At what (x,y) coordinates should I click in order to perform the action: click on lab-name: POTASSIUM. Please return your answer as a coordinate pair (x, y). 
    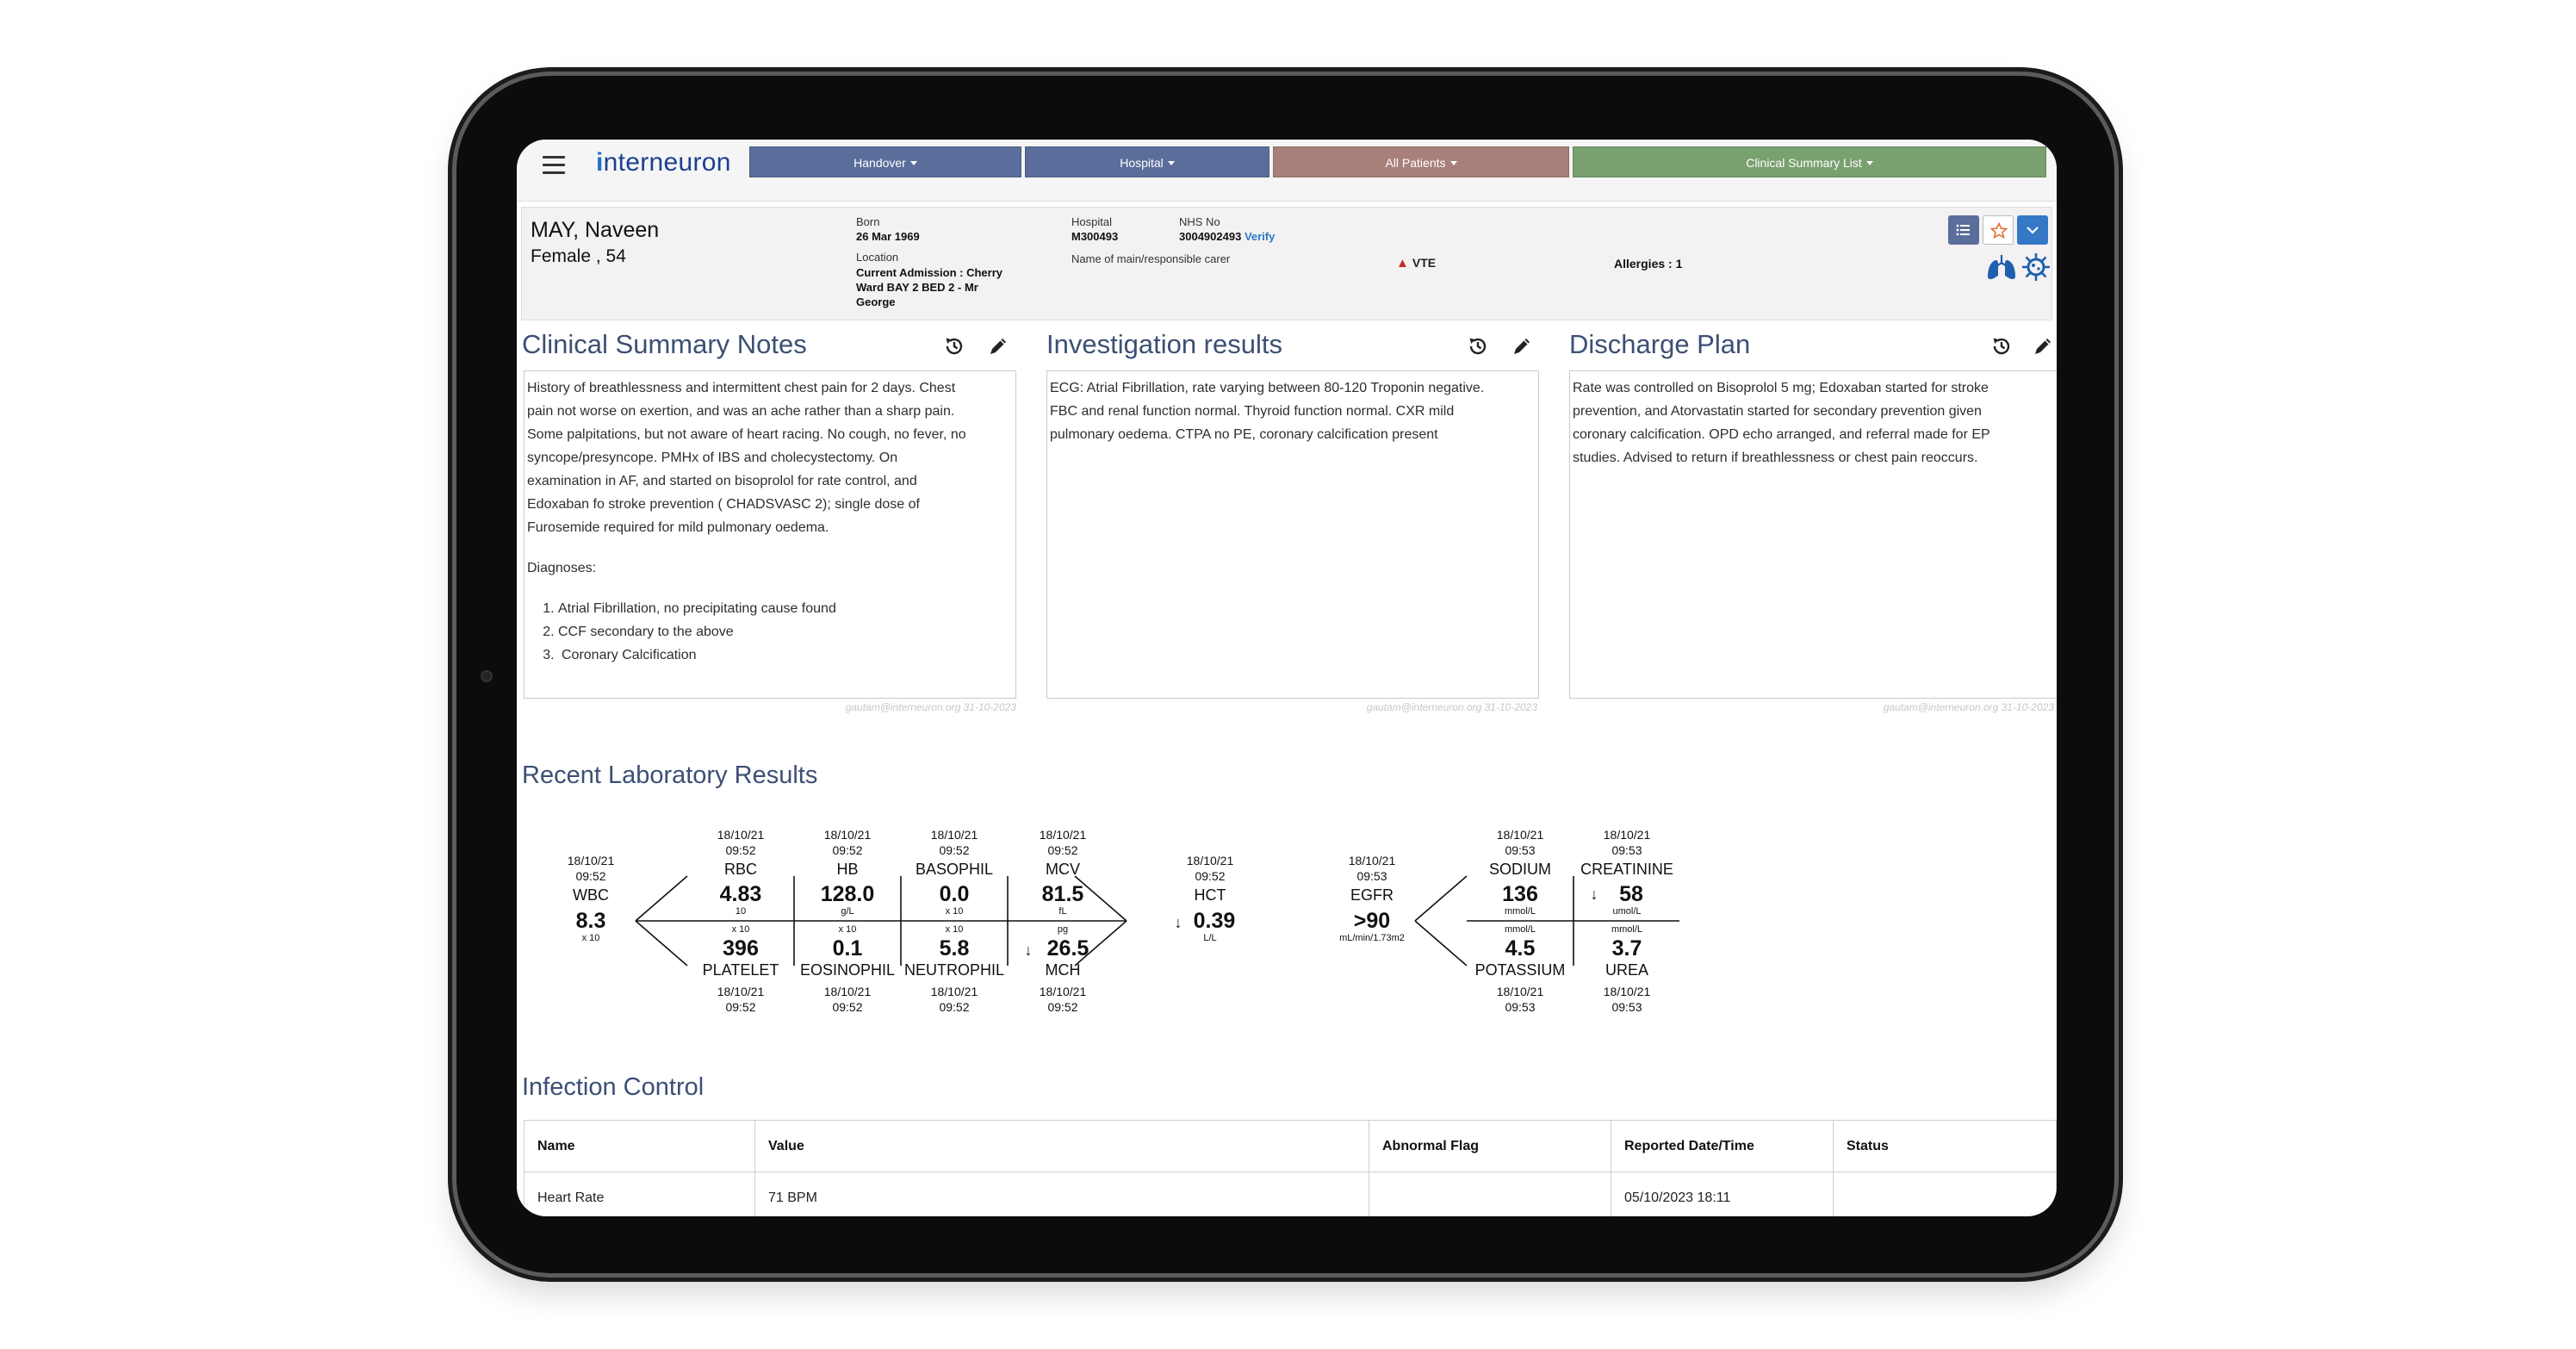
    Looking at the image, I should click on (1520, 970).